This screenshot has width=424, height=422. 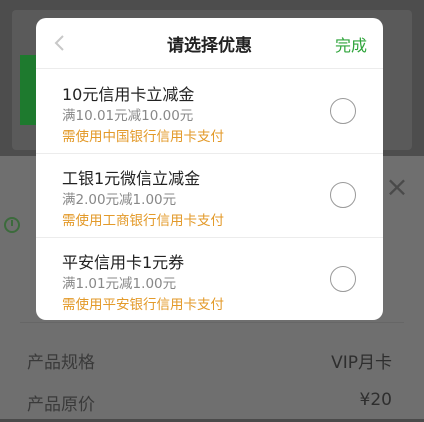 I want to click on coupon-title: 平安信用卡1元券, so click(x=123, y=262).